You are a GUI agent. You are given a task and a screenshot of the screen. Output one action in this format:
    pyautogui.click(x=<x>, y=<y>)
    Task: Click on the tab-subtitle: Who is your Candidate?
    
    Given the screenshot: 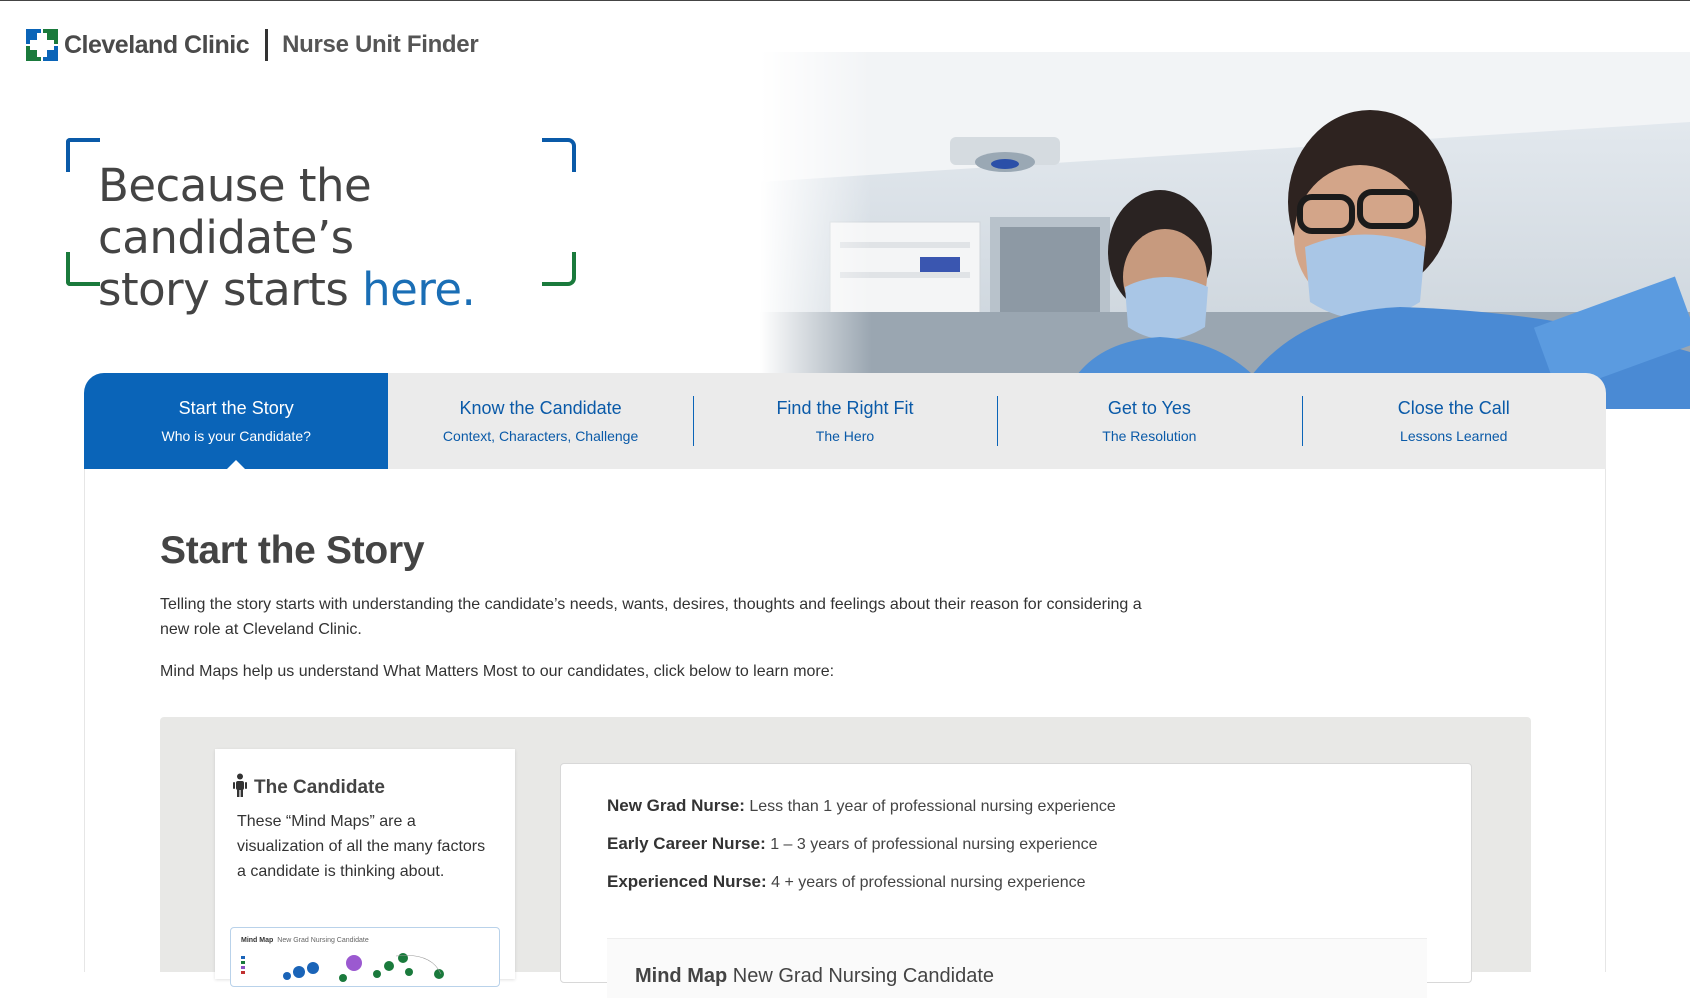 What is the action you would take?
    pyautogui.click(x=236, y=436)
    